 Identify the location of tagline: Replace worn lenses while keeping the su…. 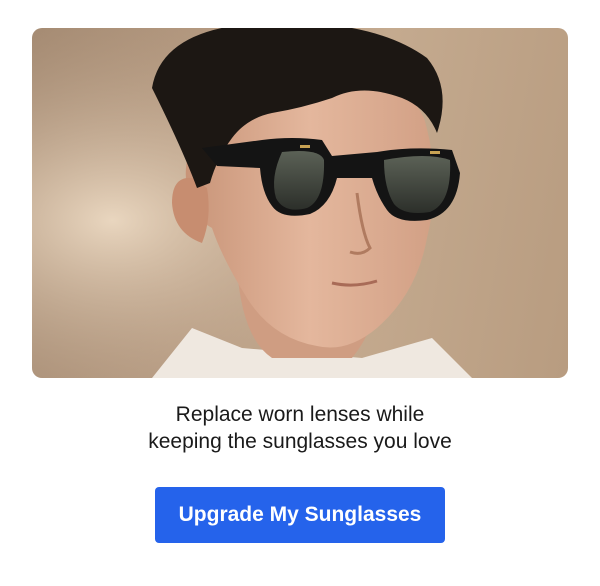
(300, 428).